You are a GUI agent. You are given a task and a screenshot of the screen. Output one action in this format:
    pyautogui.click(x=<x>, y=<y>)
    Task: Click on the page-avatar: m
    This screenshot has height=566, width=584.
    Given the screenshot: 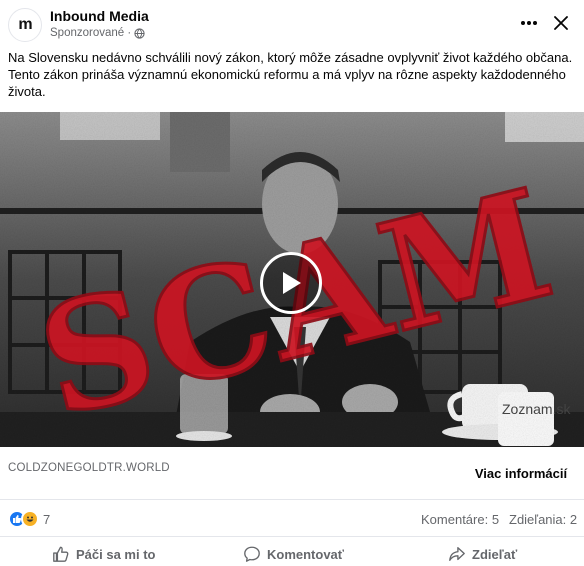 What is the action you would take?
    pyautogui.click(x=25, y=25)
    